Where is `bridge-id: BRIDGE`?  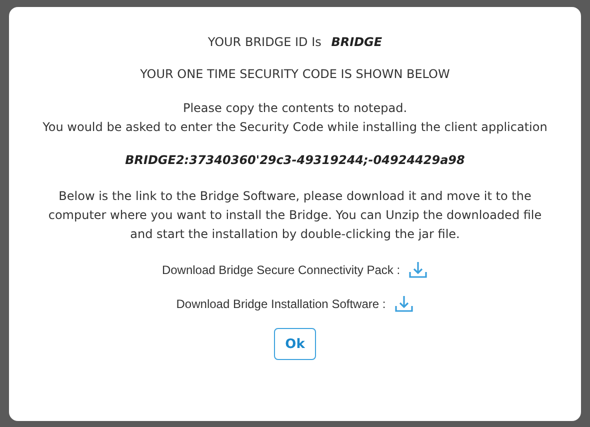 bridge-id: BRIDGE is located at coordinates (356, 42).